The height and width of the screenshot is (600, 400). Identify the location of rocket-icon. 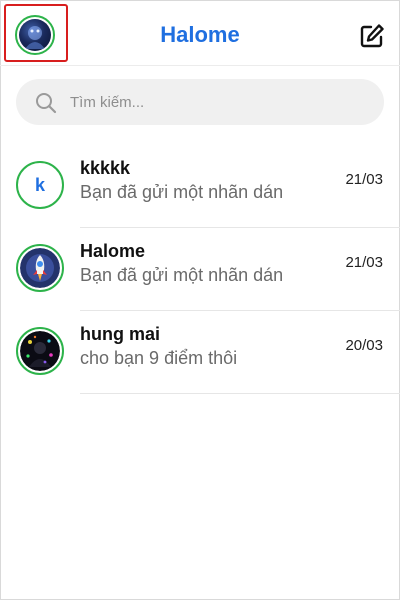
(40, 268).